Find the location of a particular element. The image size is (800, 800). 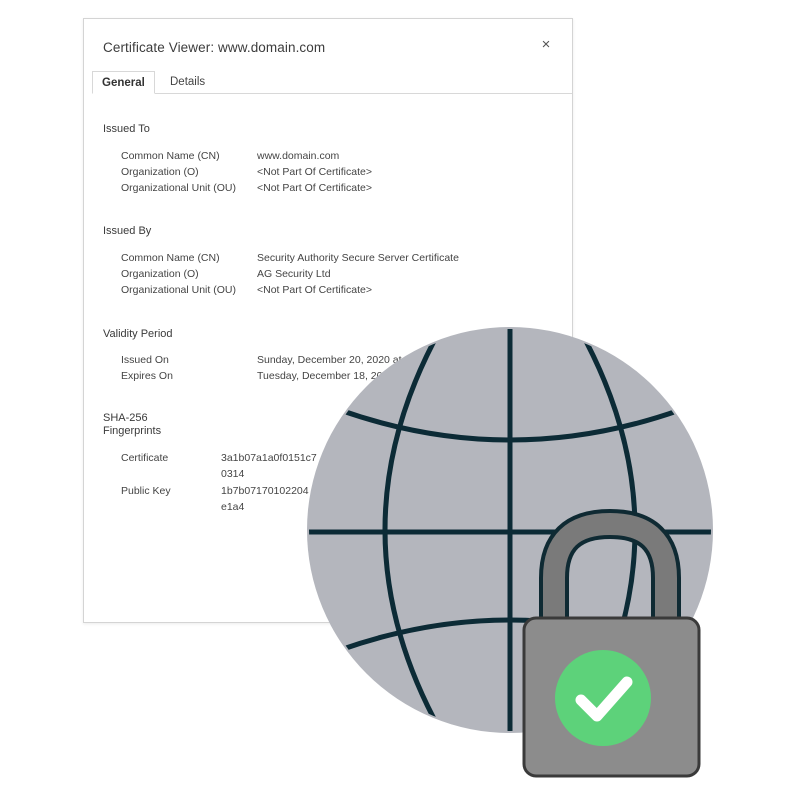

padlock-shackle is located at coordinates (610, 569).